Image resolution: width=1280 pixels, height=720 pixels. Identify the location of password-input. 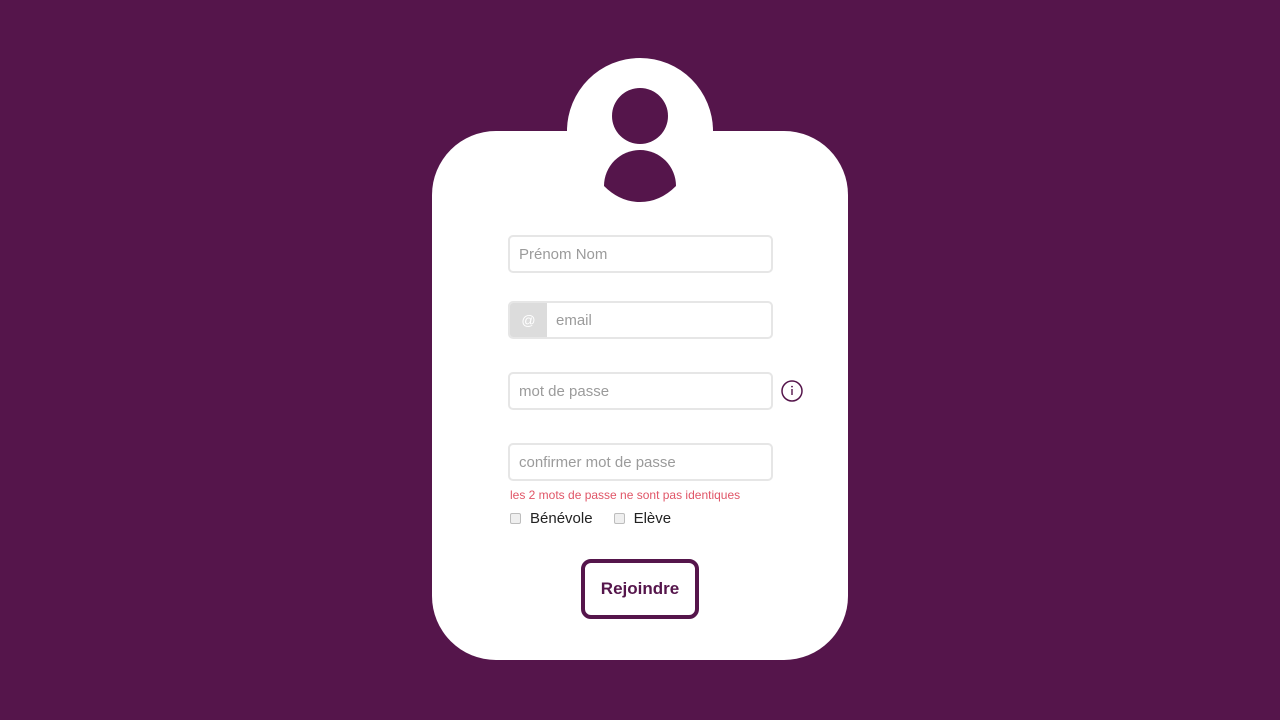
(640, 391).